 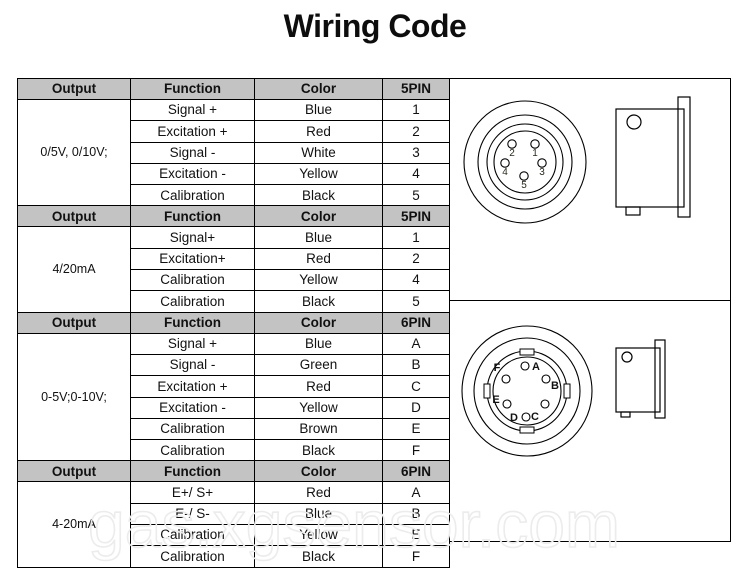 I want to click on pin-label-f: F, so click(x=497, y=368).